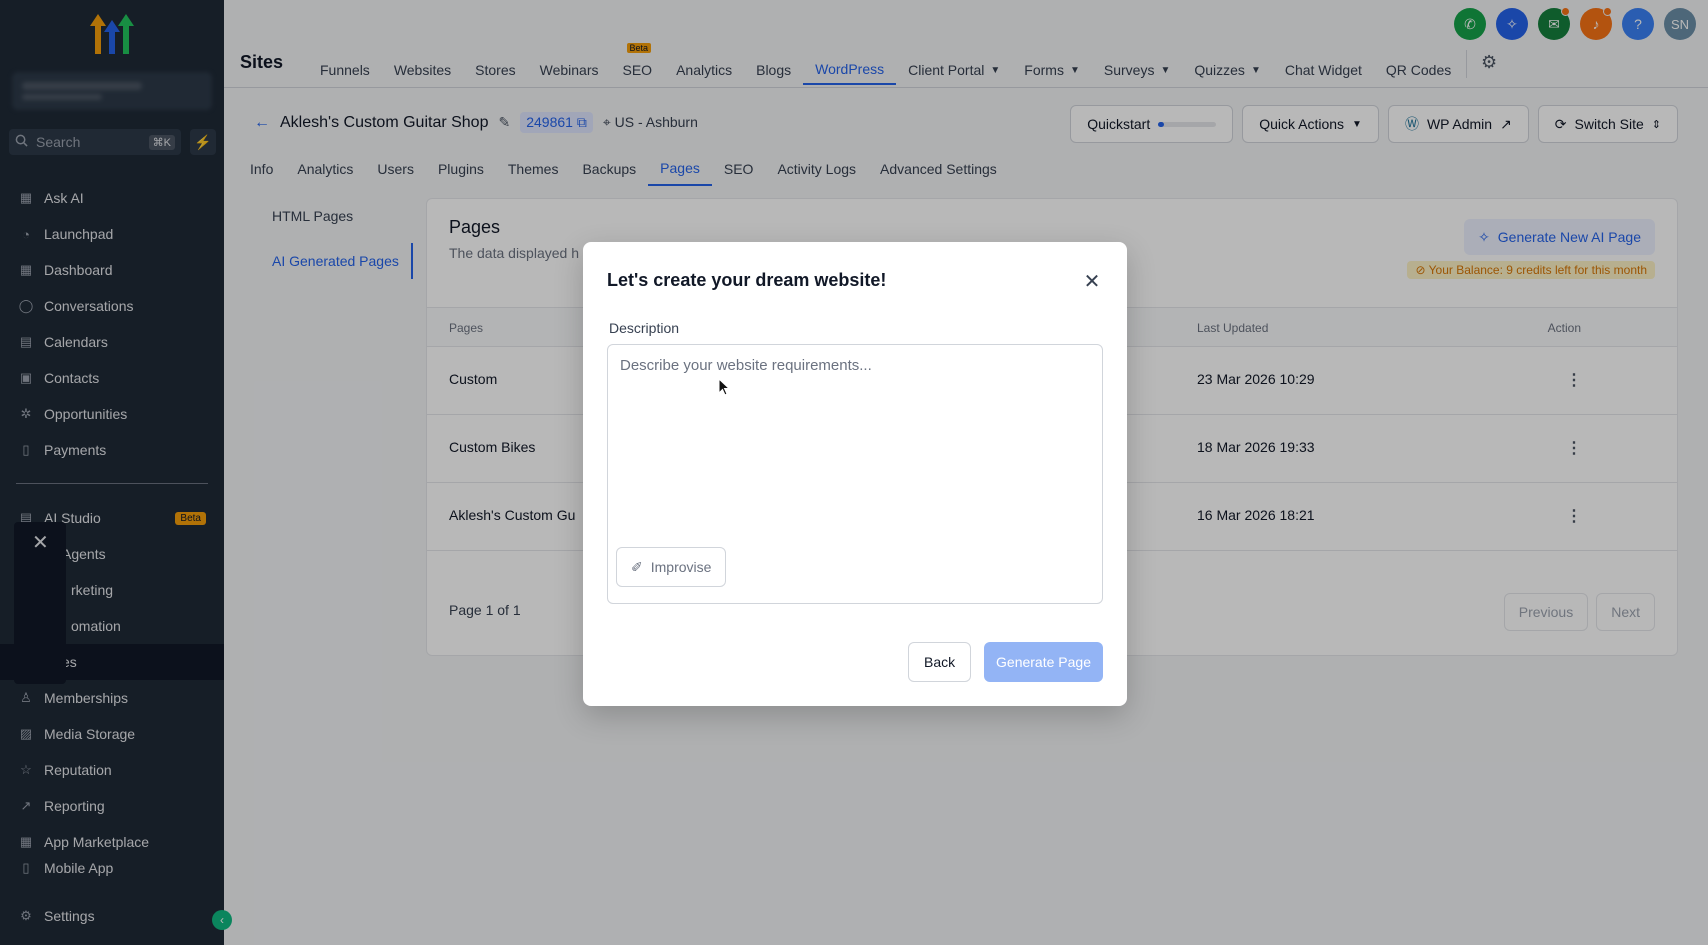 The width and height of the screenshot is (1708, 945). I want to click on generate-page-button: Generate Page, so click(1043, 662).